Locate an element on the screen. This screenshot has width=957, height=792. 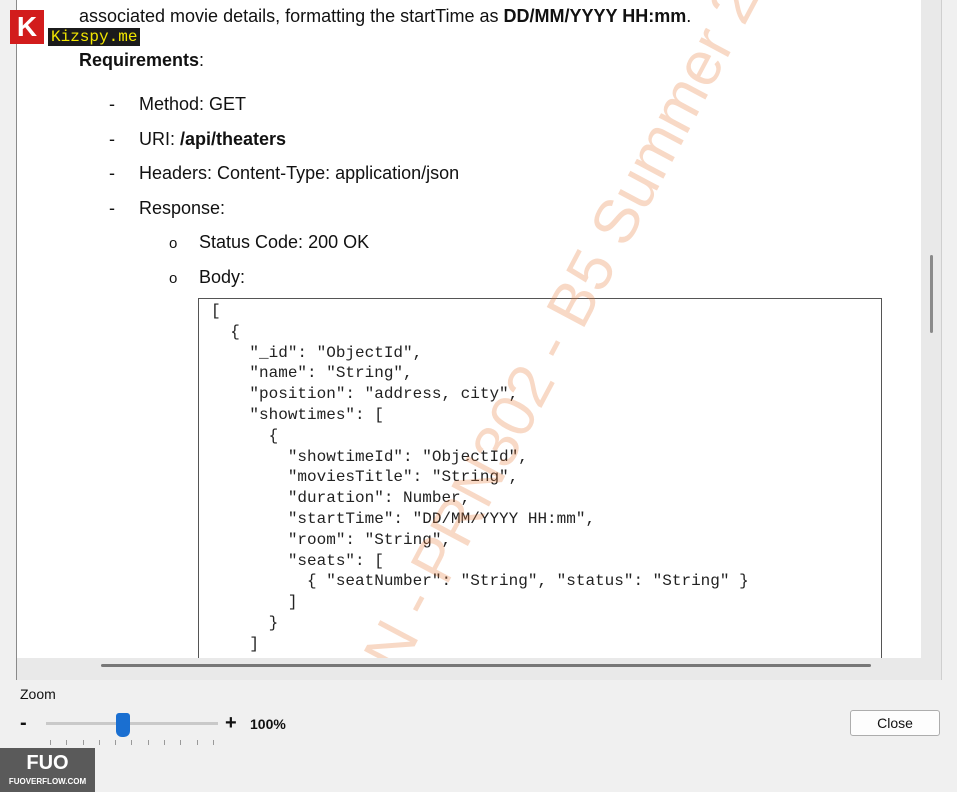
sub-item-label: Body: is located at coordinates (222, 277).